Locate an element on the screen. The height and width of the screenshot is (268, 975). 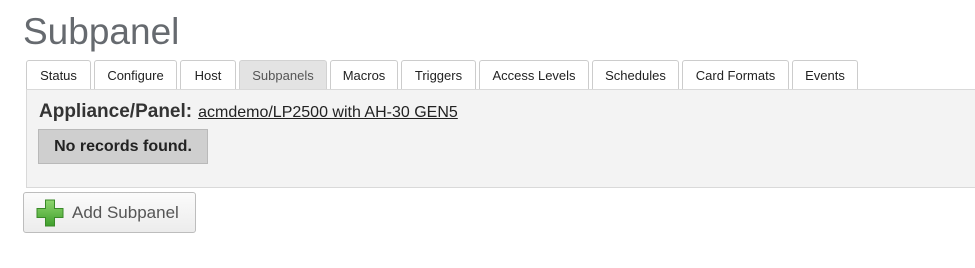
tab-card-formats: Card Formats is located at coordinates (735, 74).